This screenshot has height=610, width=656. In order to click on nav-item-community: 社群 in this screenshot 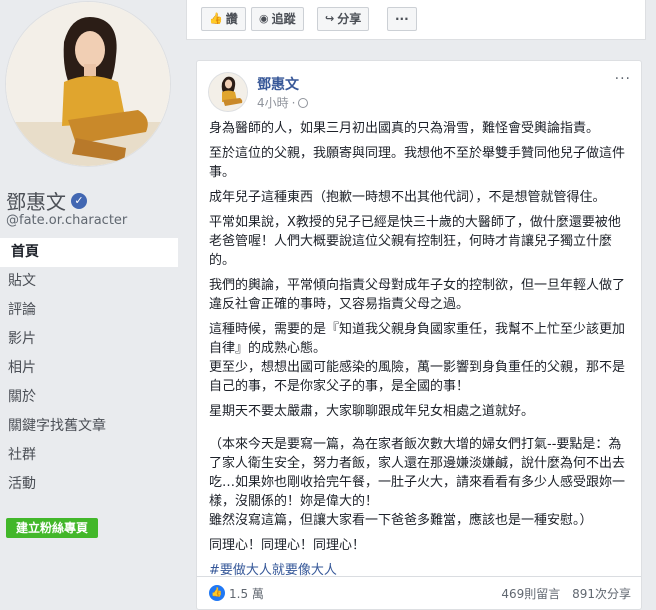, I will do `click(89, 455)`.